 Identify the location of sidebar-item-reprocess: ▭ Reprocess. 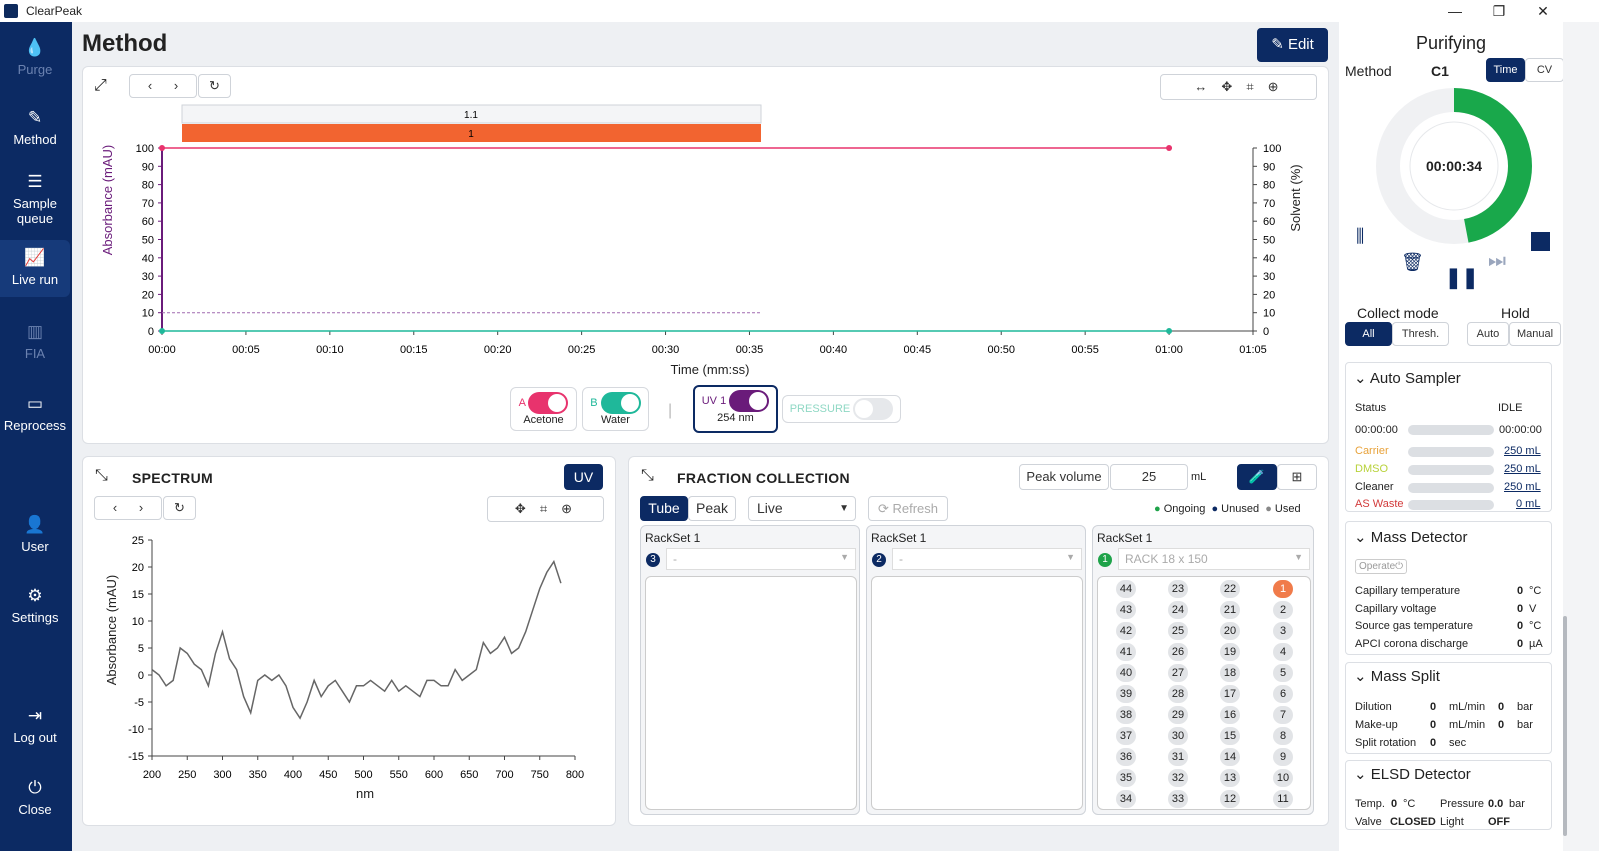
(35, 414).